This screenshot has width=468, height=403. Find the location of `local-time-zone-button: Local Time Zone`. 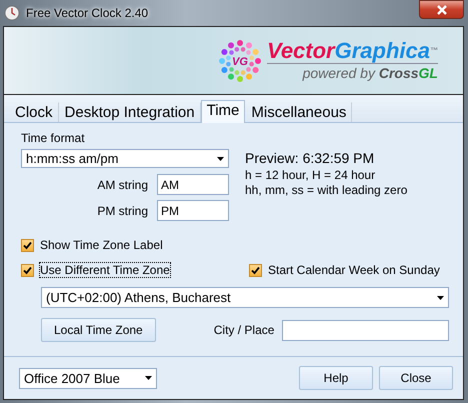

local-time-zone-button: Local Time Zone is located at coordinates (98, 330).